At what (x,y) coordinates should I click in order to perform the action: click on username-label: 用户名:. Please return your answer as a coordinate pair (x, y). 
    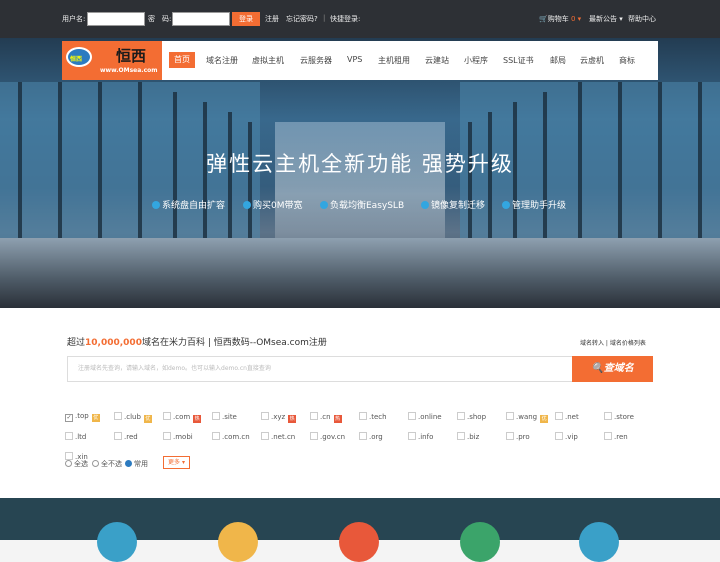
    Looking at the image, I should click on (74, 19).